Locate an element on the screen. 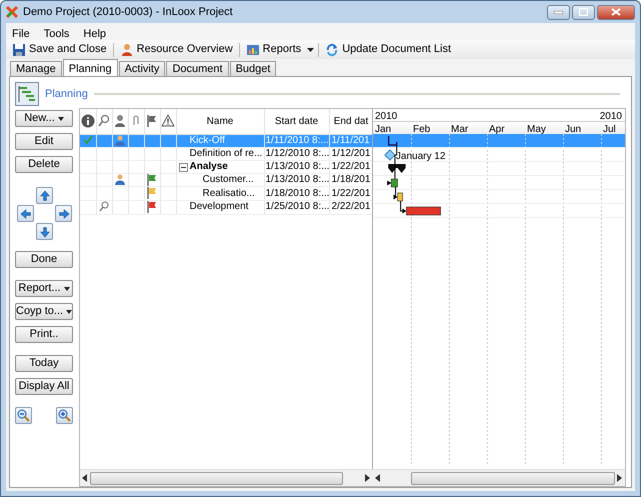 The image size is (641, 497). tab: Budget is located at coordinates (253, 68).